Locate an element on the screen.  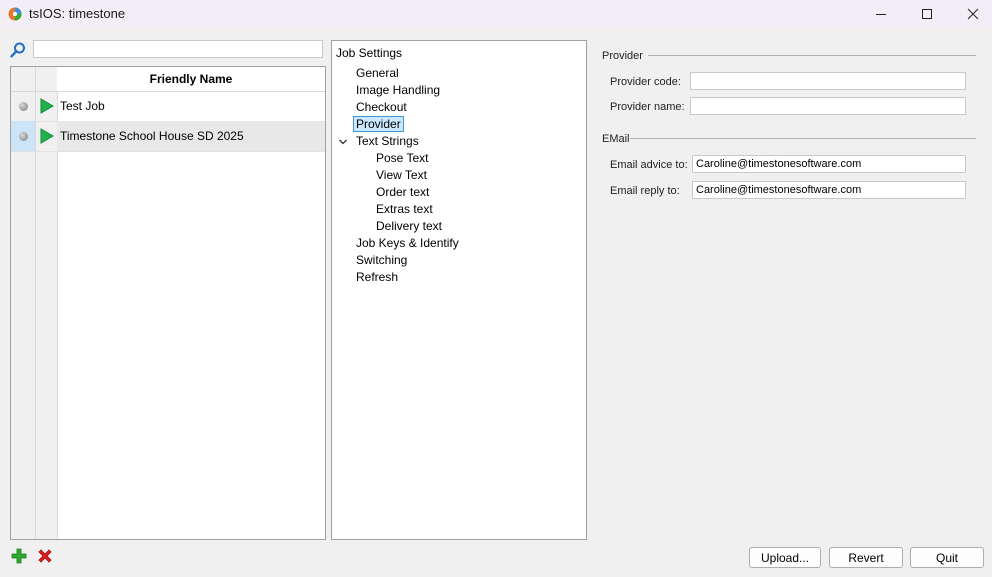
tree-root-job-settings: Job Settings is located at coordinates (369, 53).